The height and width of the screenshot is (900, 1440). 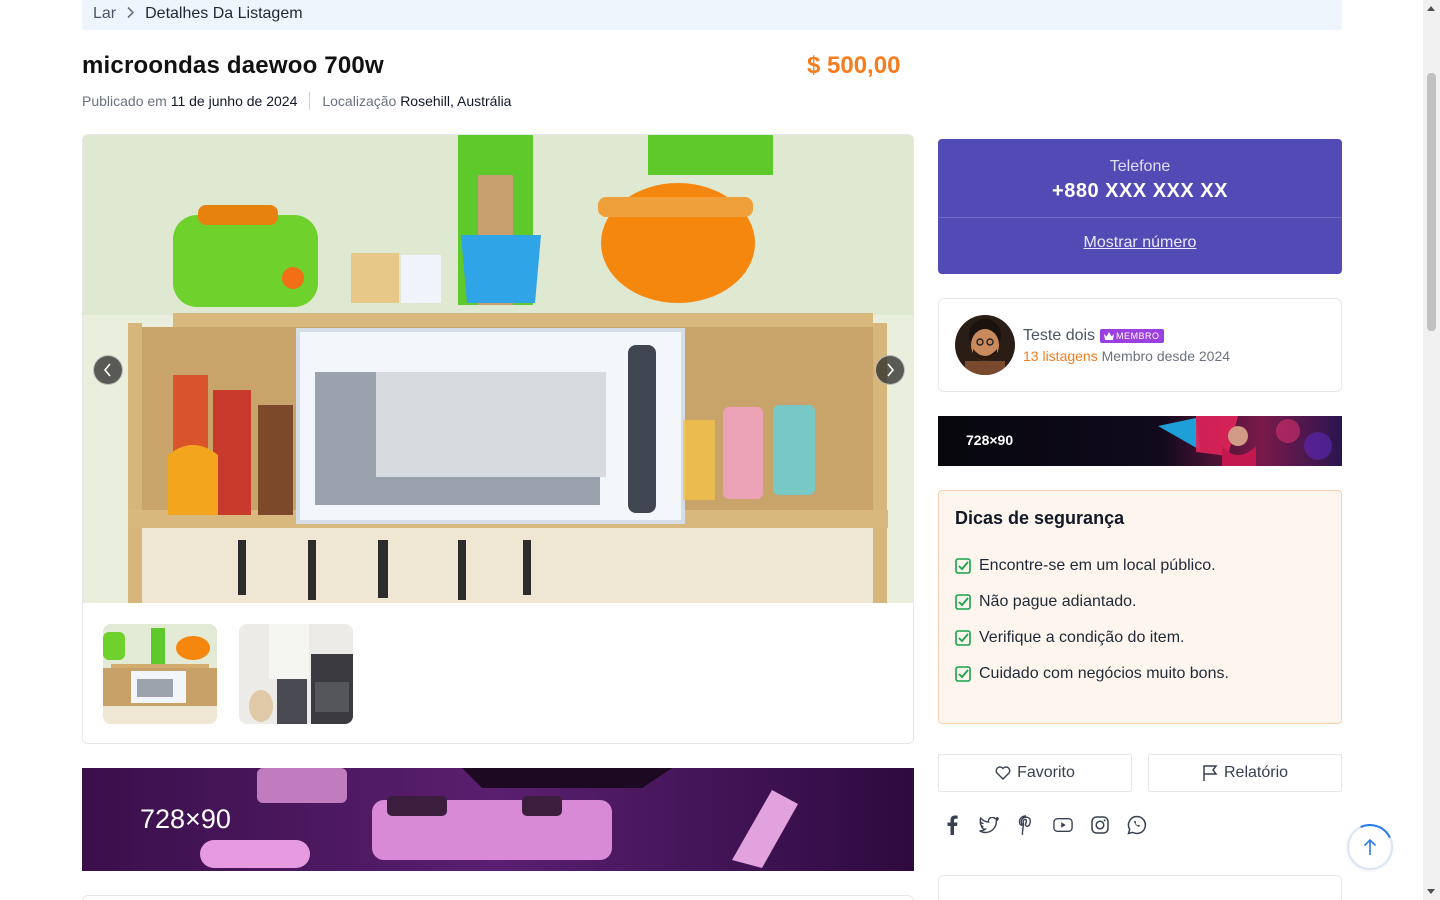 I want to click on back-to-top-button, so click(x=1370, y=847).